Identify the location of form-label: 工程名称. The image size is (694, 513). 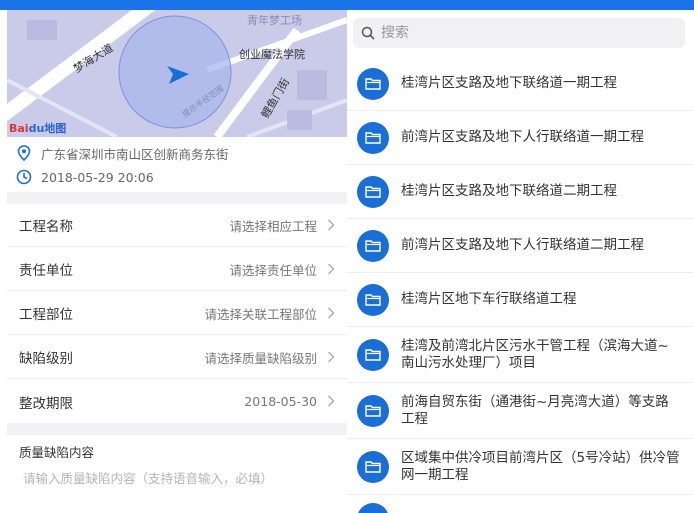
(46, 227).